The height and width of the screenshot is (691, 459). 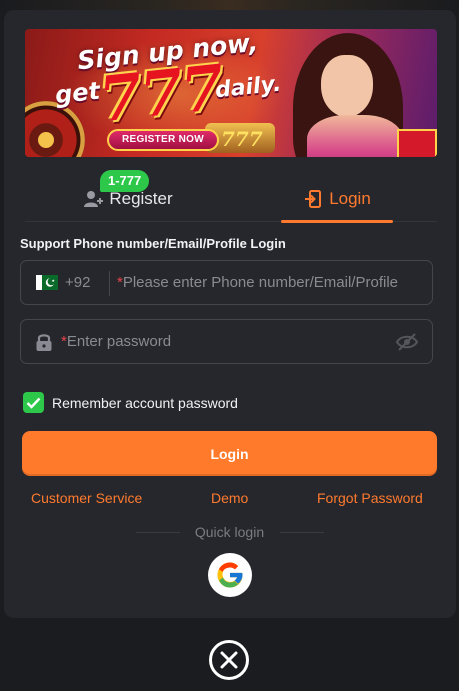 I want to click on active-tab-indicator, so click(x=337, y=221).